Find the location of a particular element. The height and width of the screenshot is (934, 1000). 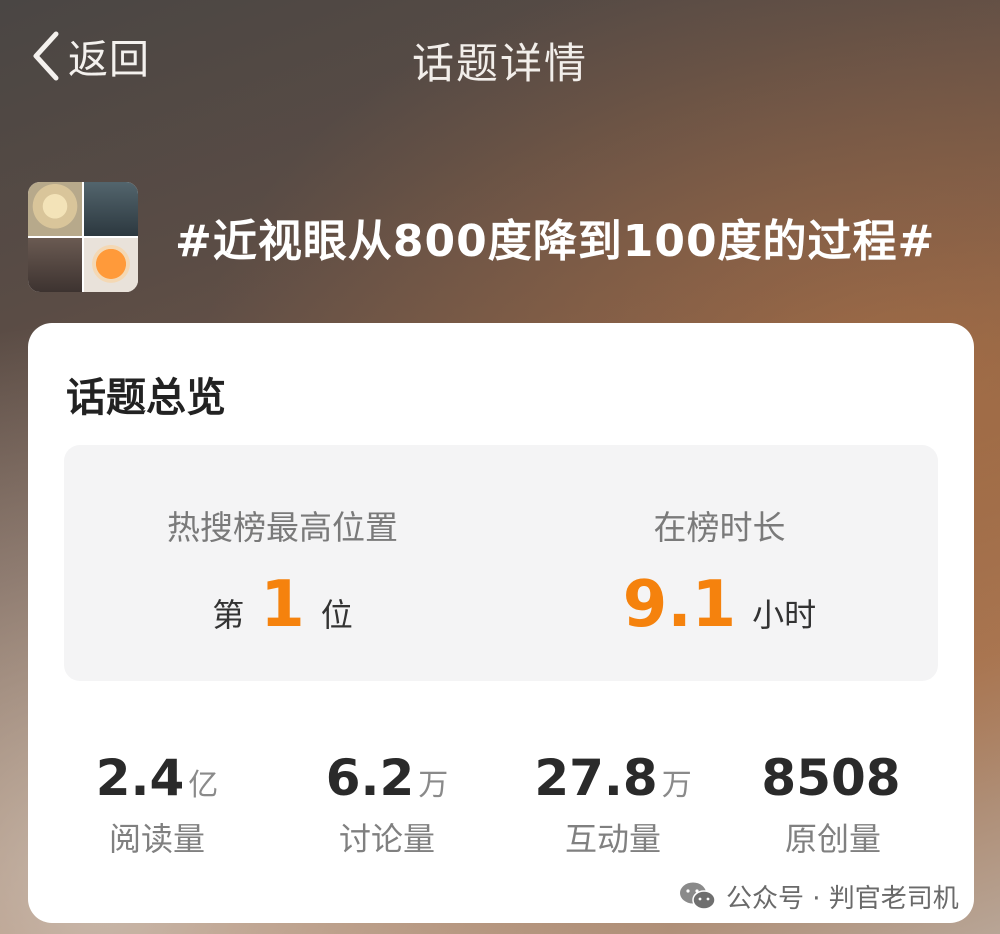

highest-rank-label: 热搜榜最高位置 is located at coordinates (282, 527).